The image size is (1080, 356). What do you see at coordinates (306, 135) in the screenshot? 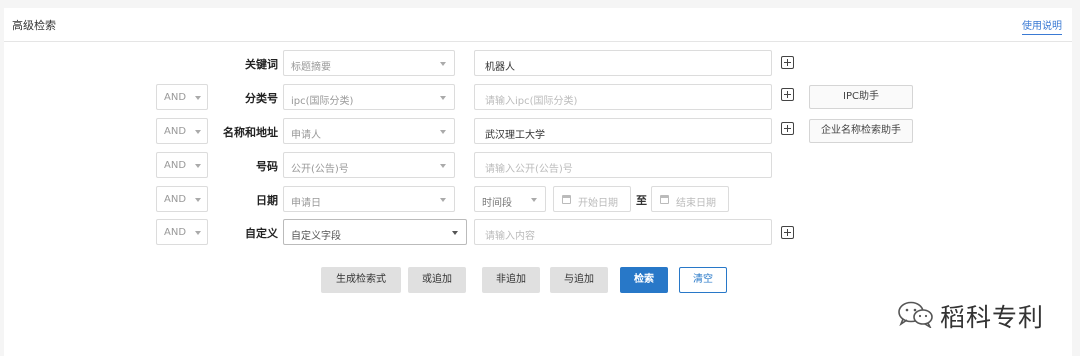
I see `field-select-value: 申请人` at bounding box center [306, 135].